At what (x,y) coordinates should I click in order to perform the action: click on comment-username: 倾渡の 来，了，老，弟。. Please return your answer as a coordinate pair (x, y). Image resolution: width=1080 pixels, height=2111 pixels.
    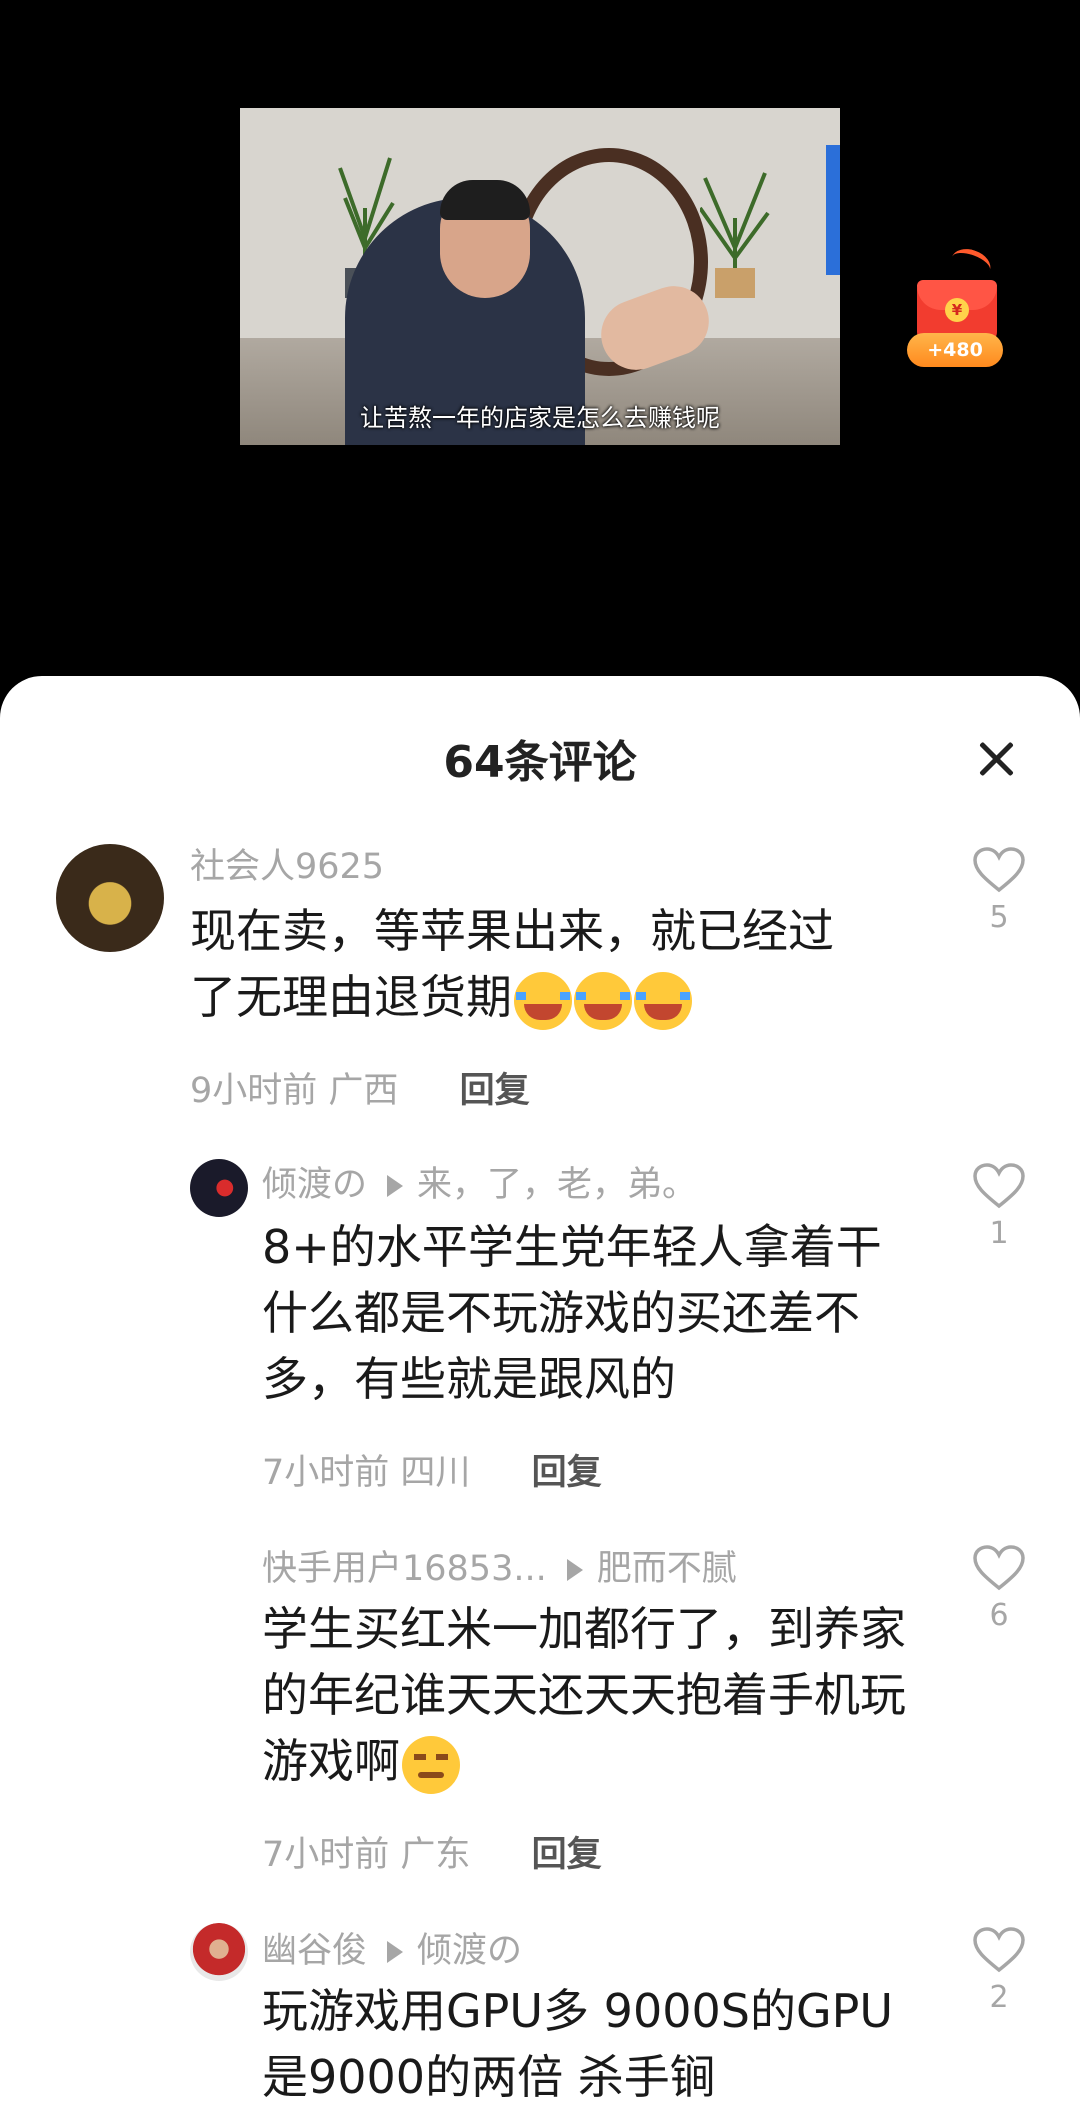
    Looking at the image, I should click on (479, 1181).